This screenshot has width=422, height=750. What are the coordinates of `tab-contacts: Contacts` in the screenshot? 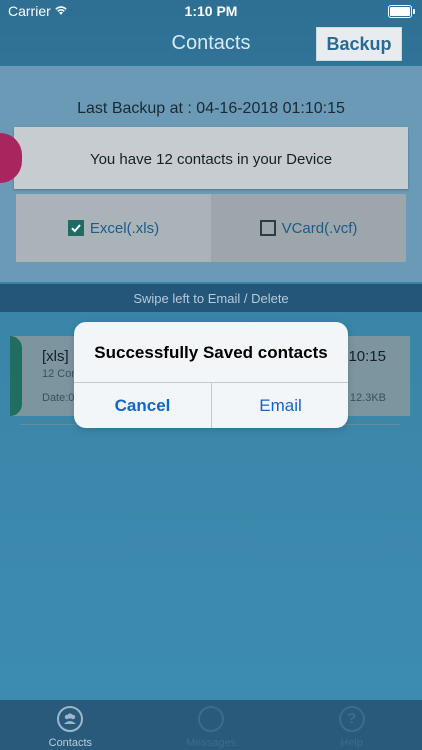 It's located at (70, 725).